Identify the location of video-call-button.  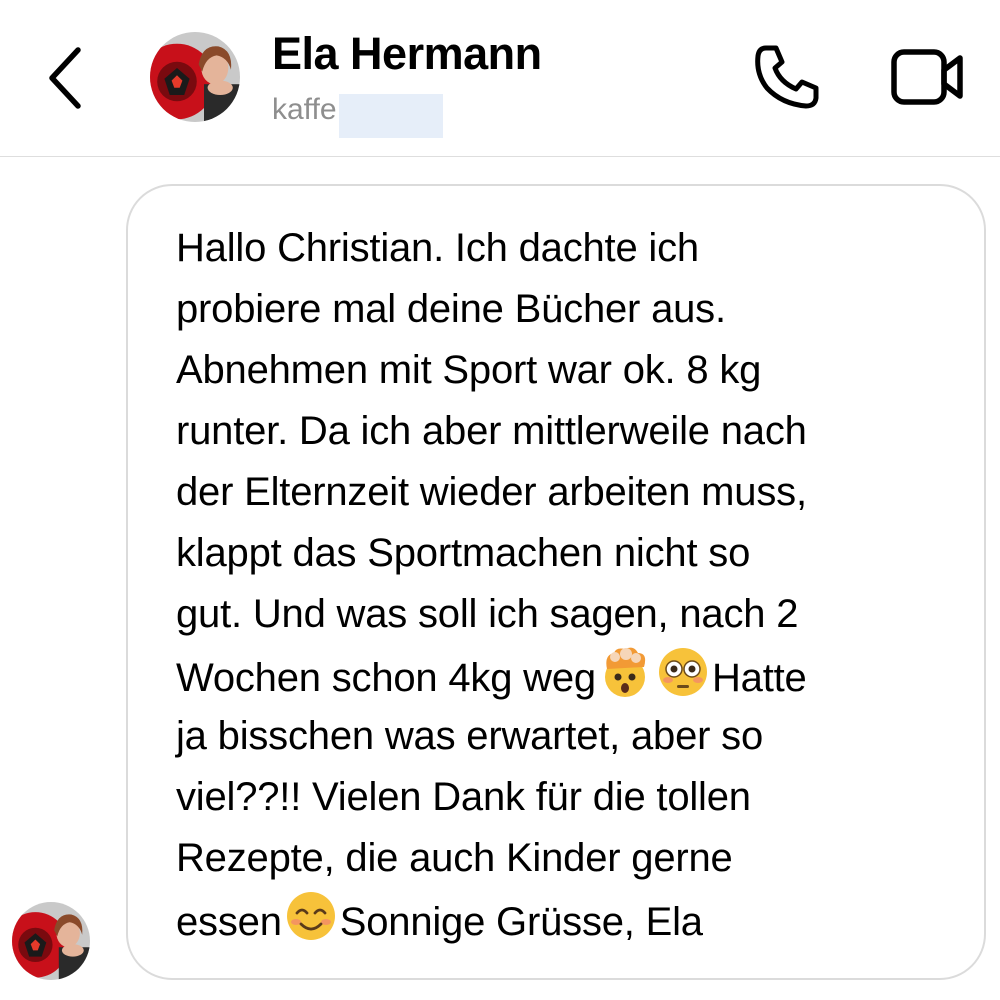
(928, 77).